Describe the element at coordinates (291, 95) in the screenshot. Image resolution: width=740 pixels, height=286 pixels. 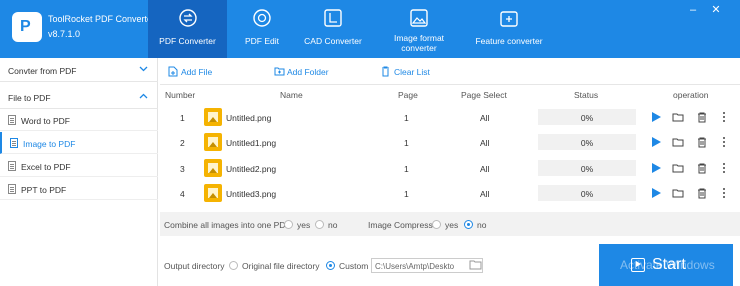
I see `header-name: Name` at that location.